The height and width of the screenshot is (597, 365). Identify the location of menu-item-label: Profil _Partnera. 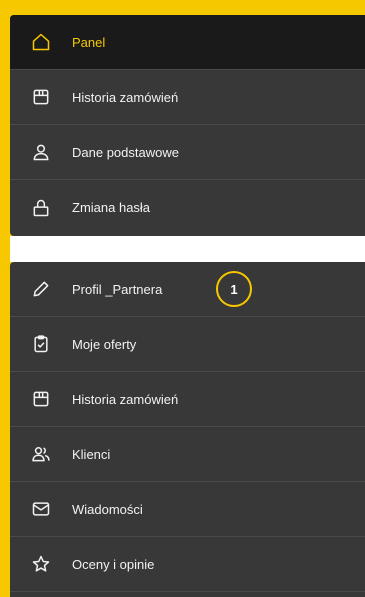
(117, 289).